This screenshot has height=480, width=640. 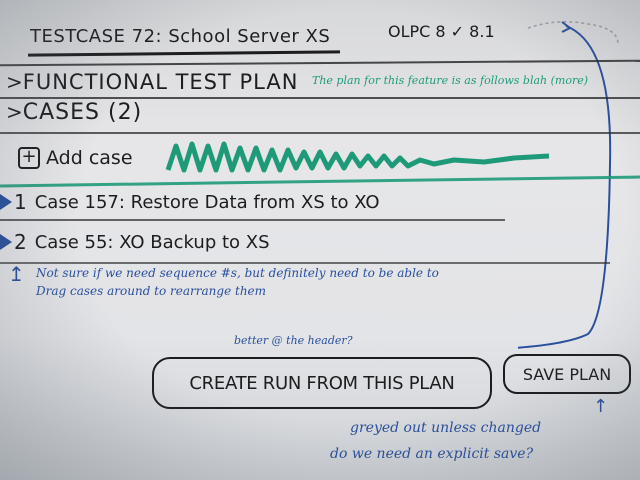 I want to click on save-plan-button: SAVE PLAN, so click(x=567, y=374).